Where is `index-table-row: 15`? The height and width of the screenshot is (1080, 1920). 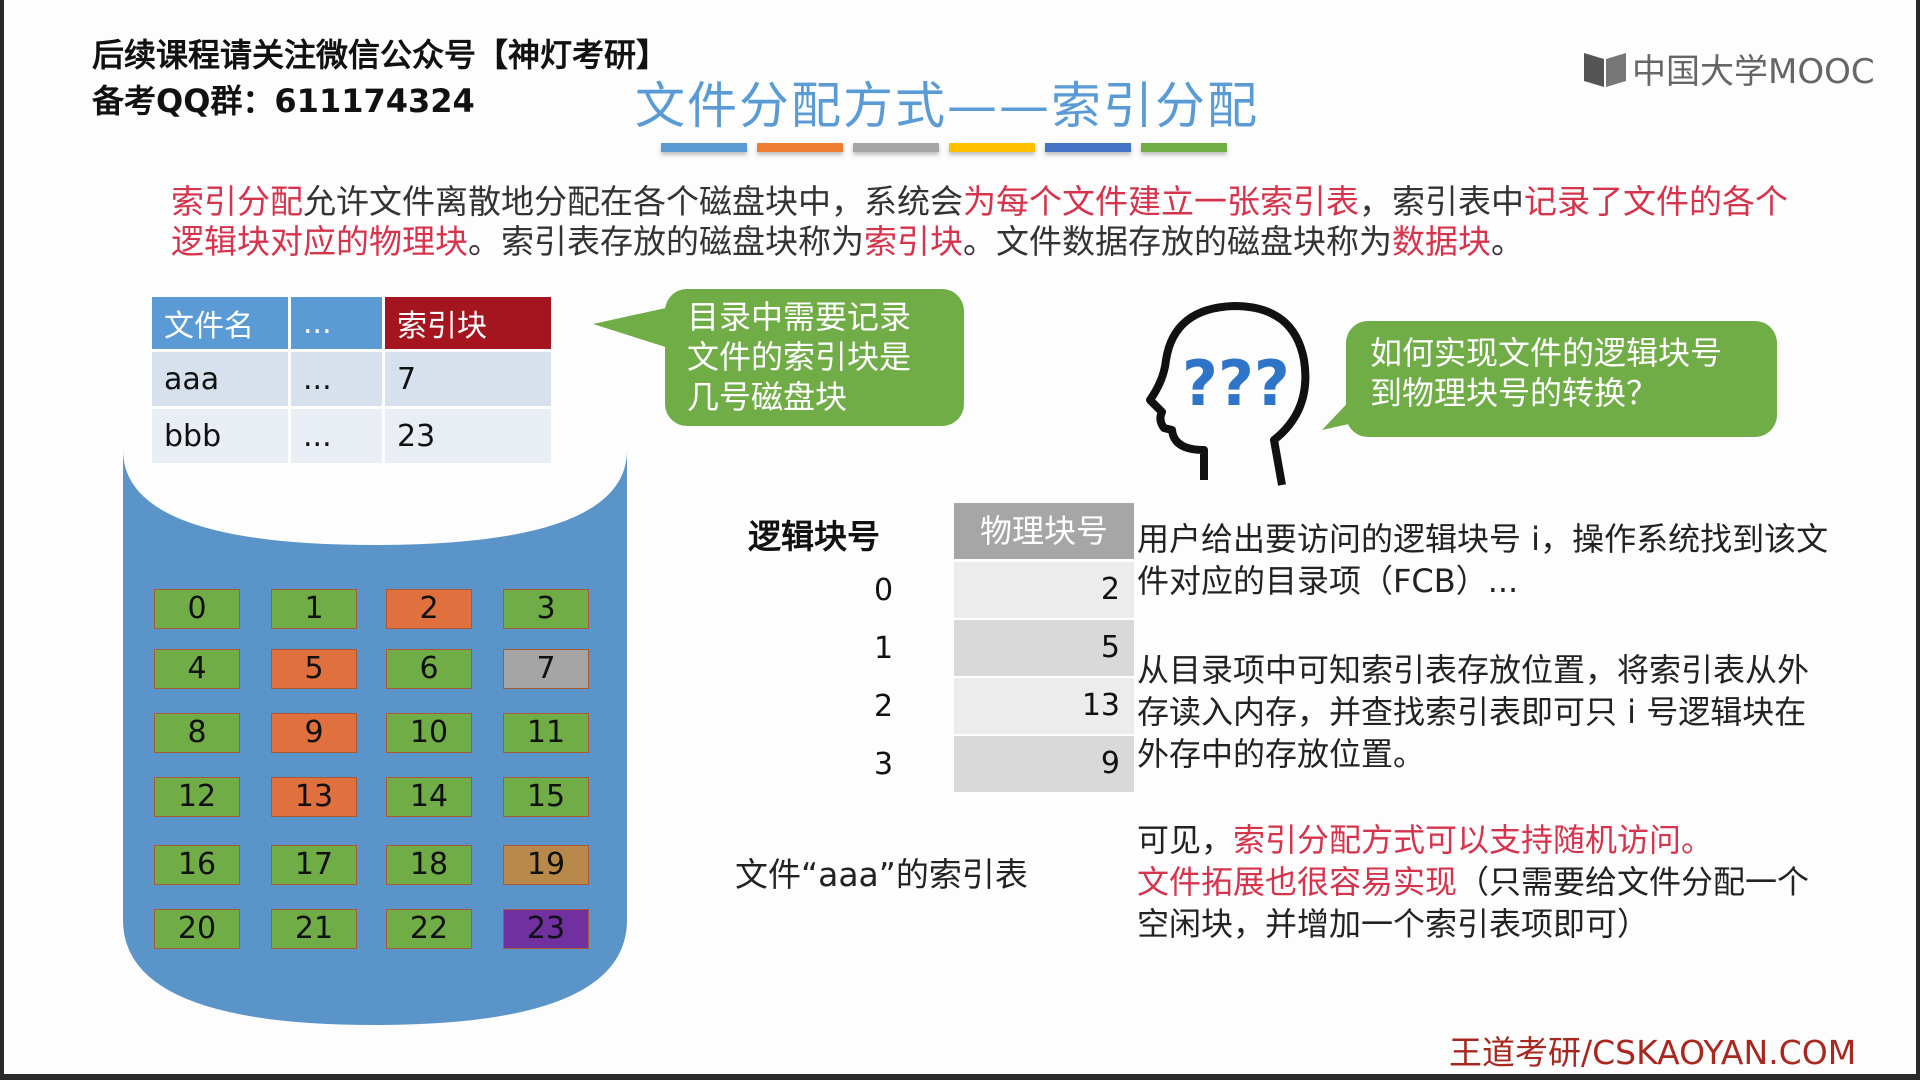 index-table-row: 15 is located at coordinates (1004, 648).